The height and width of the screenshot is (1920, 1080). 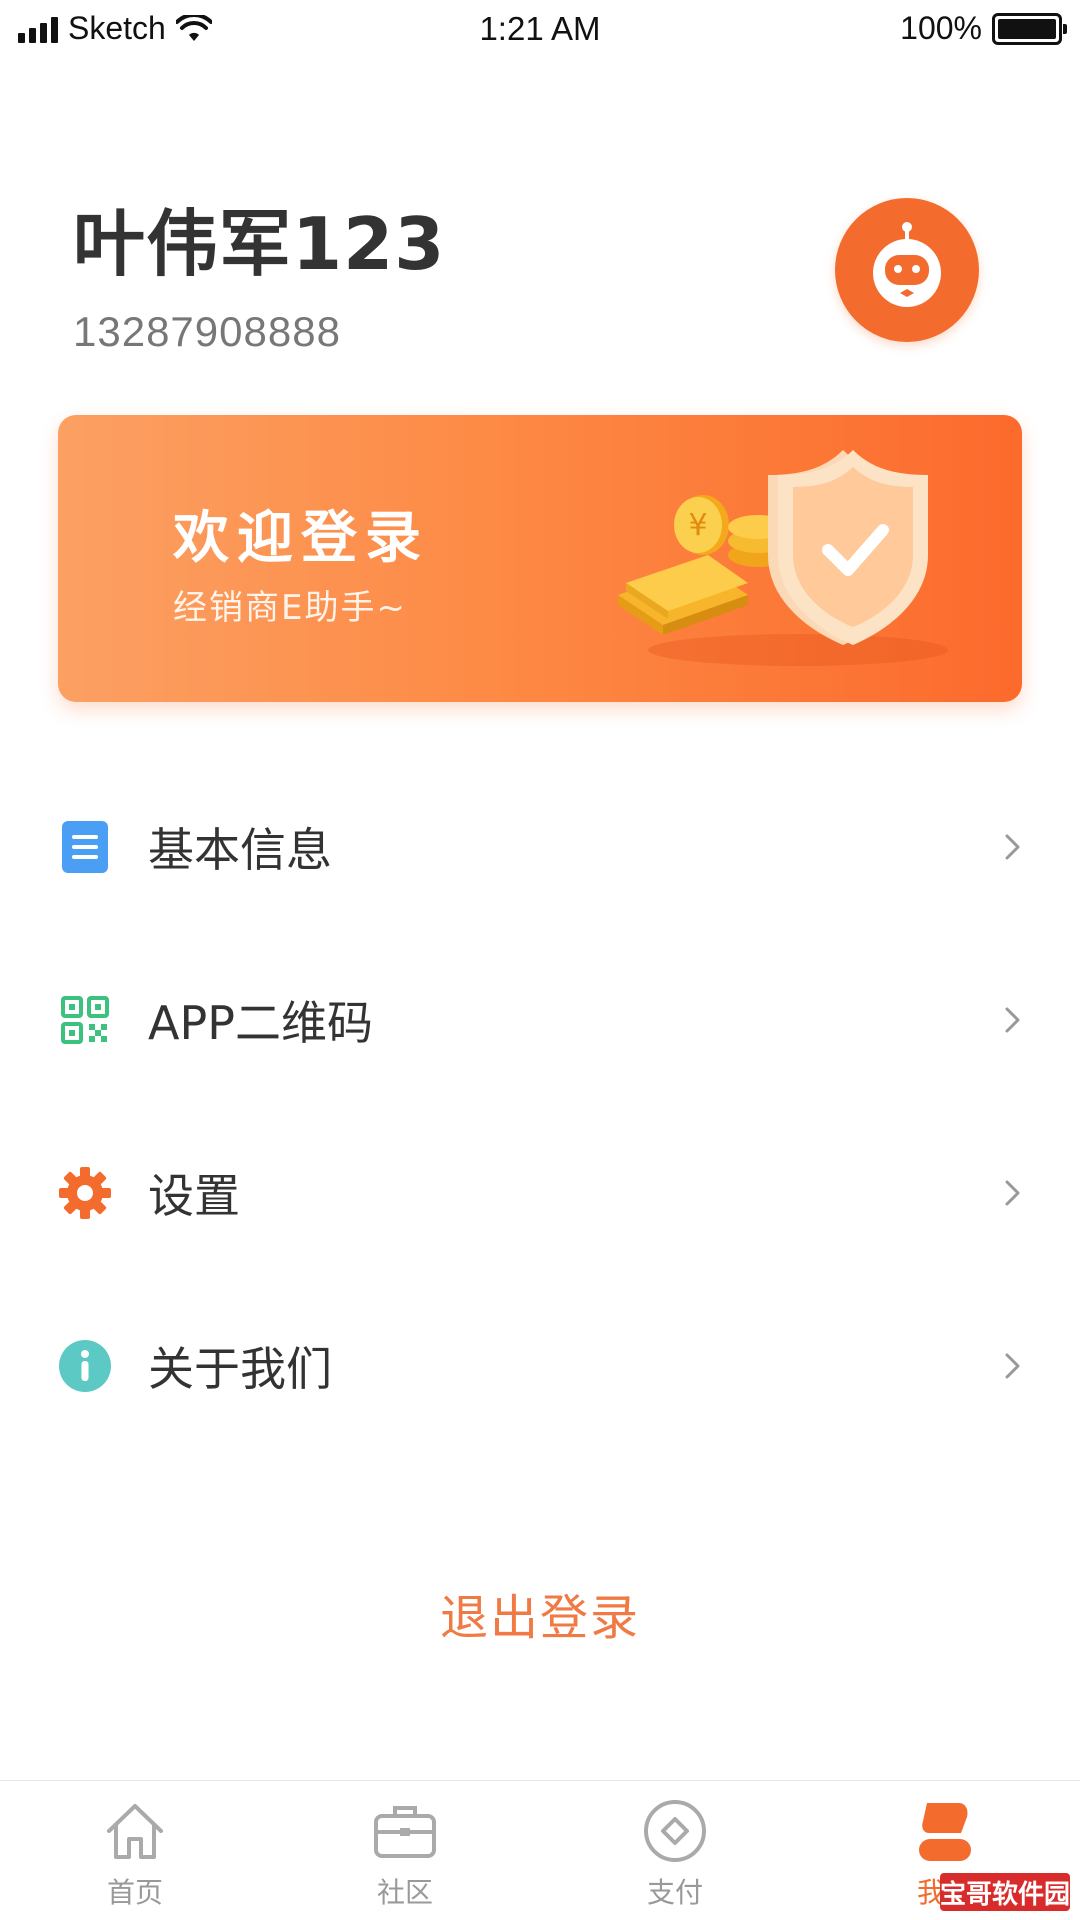 What do you see at coordinates (405, 1831) in the screenshot?
I see `briefcase-icon` at bounding box center [405, 1831].